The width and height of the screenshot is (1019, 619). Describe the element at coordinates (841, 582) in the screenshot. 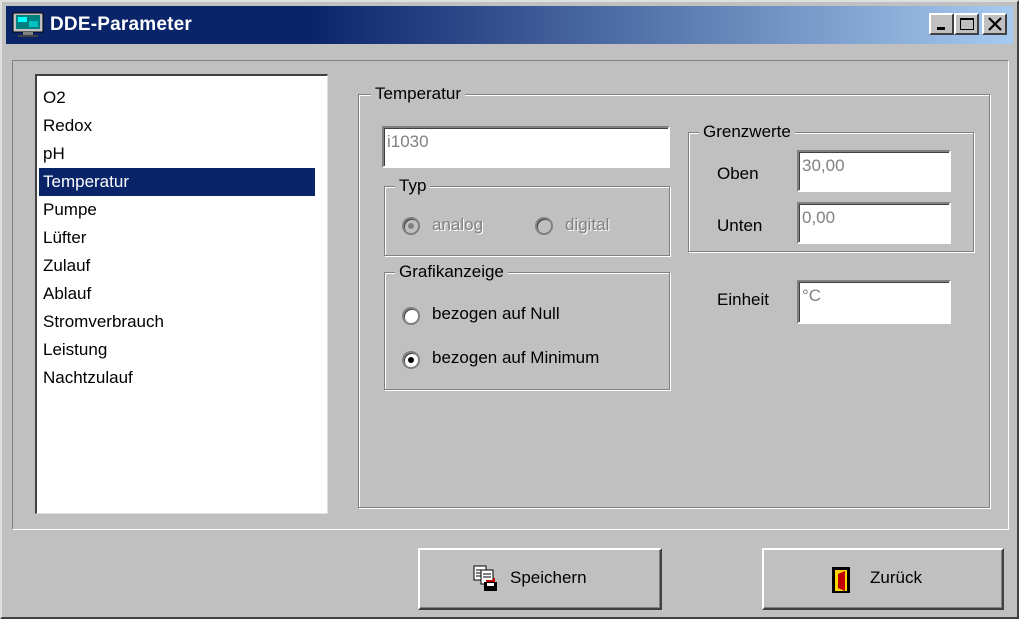

I see `exit-door-icon` at that location.